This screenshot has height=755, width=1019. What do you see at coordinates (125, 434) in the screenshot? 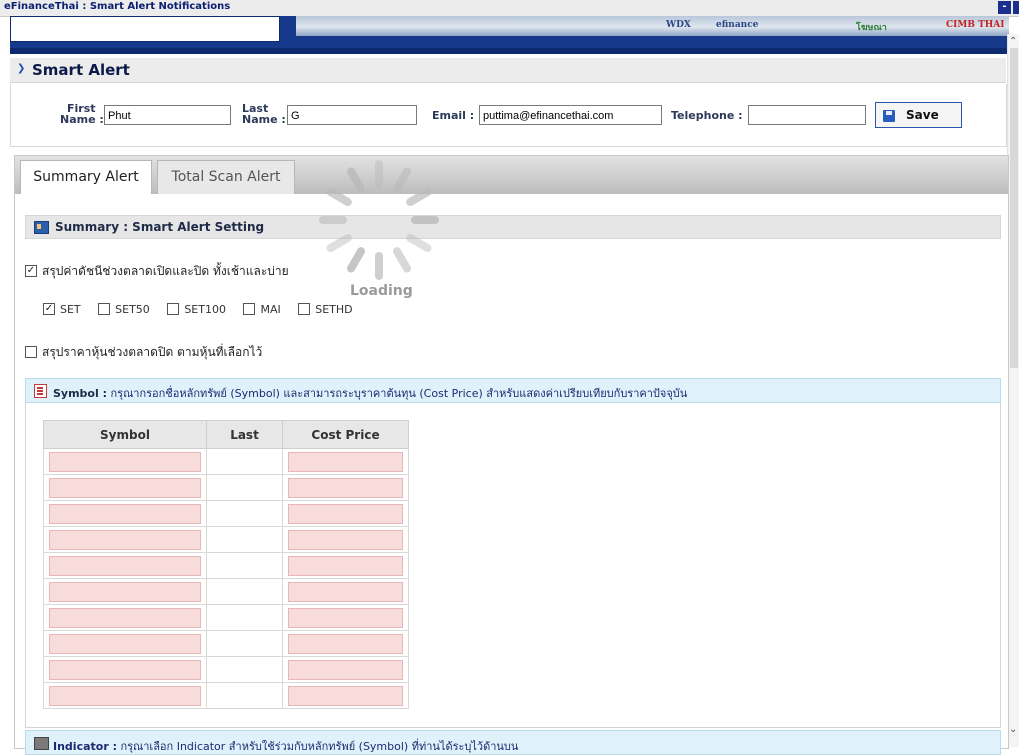
I see `column-header-symbol: Symbol` at bounding box center [125, 434].